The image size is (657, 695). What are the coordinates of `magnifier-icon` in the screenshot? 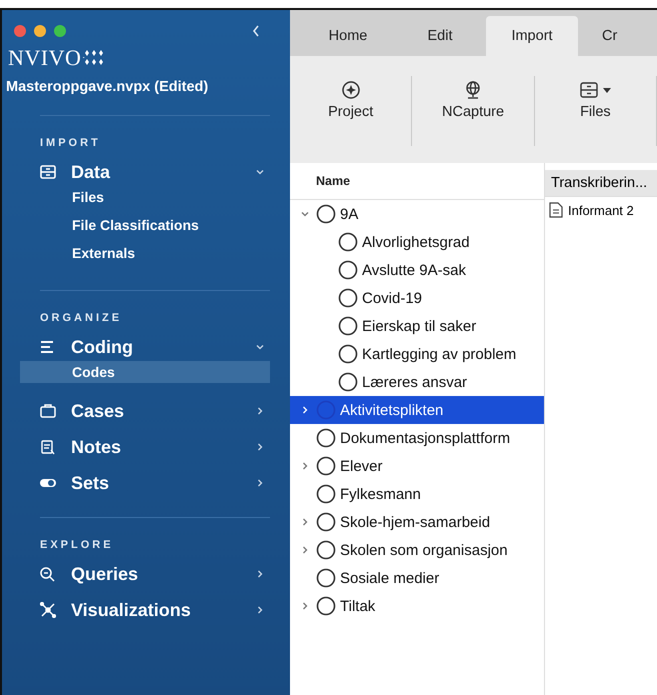 It's located at (48, 574).